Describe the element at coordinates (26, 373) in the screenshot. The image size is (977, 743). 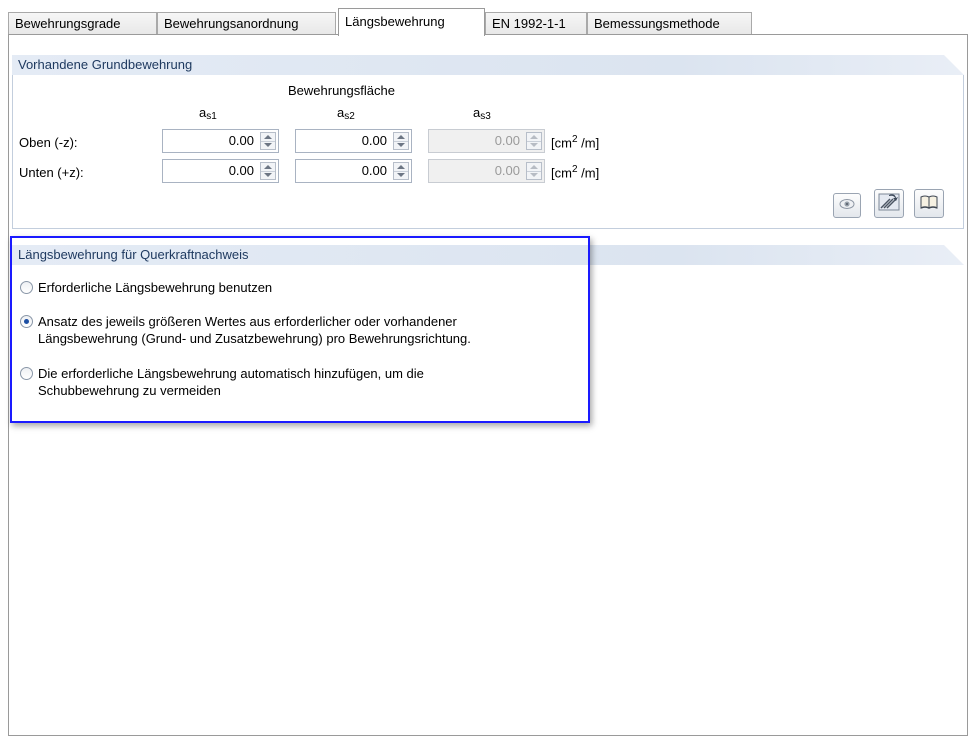
I see `radio-automatisch` at that location.